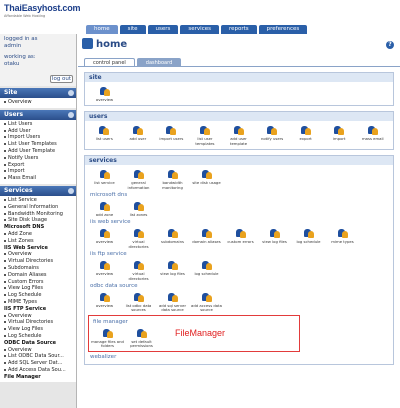  What do you see at coordinates (38, 282) in the screenshot?
I see `sidebar-item-custom-errors: Custom Errors` at bounding box center [38, 282].